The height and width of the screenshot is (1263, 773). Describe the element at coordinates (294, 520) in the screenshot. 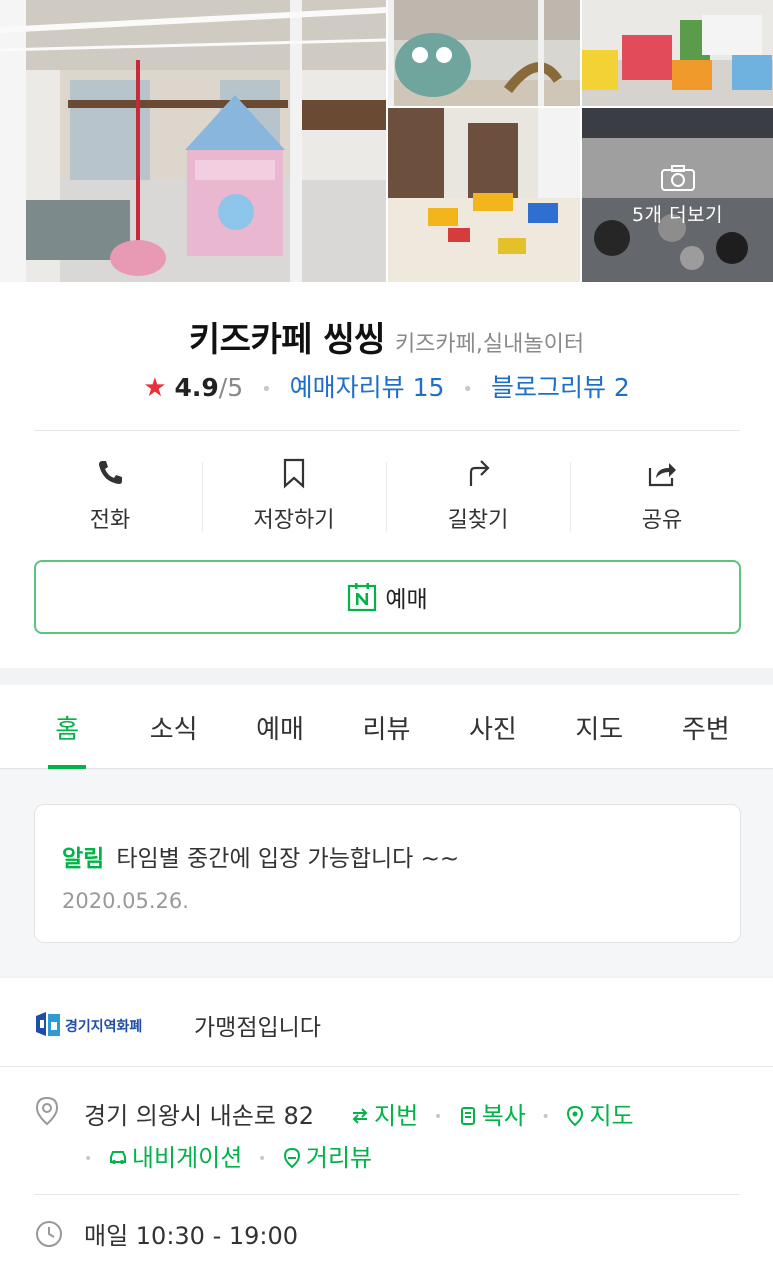

I see `save-label: 저장하기` at that location.